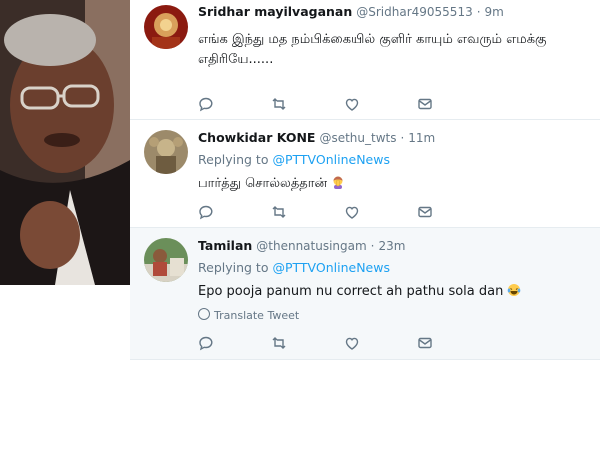 Image resolution: width=600 pixels, height=450 pixels. What do you see at coordinates (391, 246) in the screenshot?
I see `timestamp: 23m` at bounding box center [391, 246].